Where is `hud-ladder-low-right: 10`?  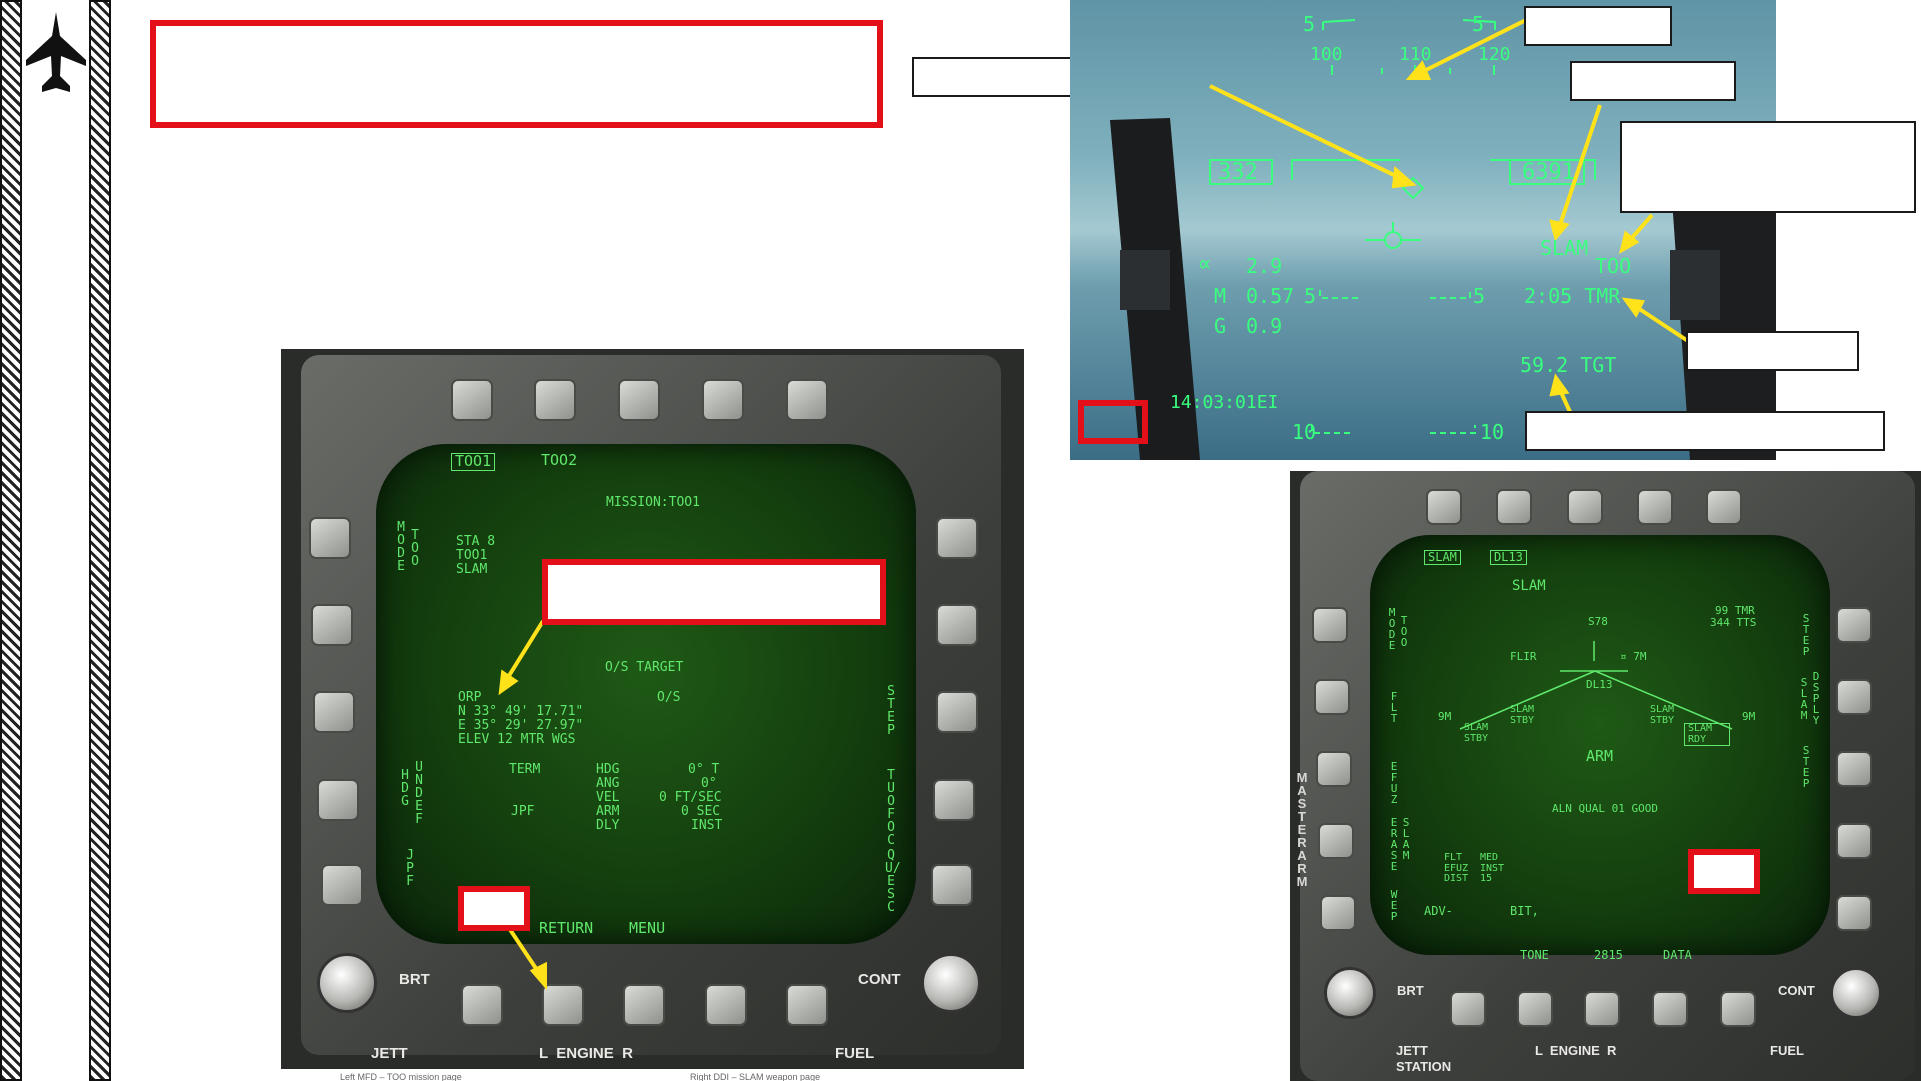 hud-ladder-low-right: 10 is located at coordinates (1492, 432).